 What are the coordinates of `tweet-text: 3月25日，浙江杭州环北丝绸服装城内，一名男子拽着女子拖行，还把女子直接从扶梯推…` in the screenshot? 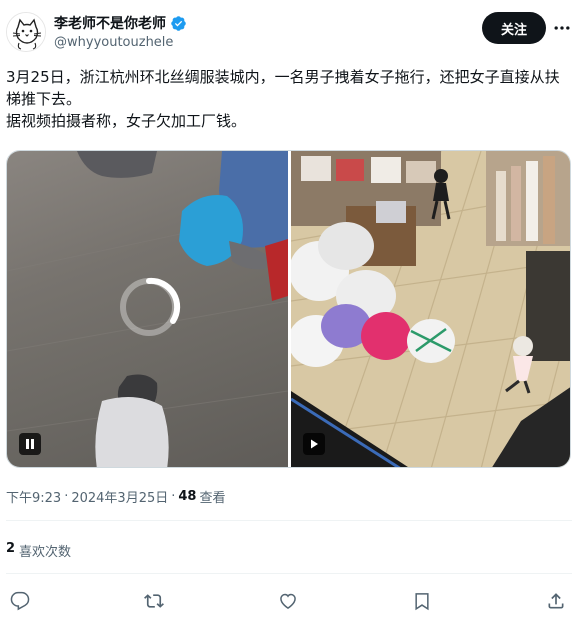 It's located at (290, 99).